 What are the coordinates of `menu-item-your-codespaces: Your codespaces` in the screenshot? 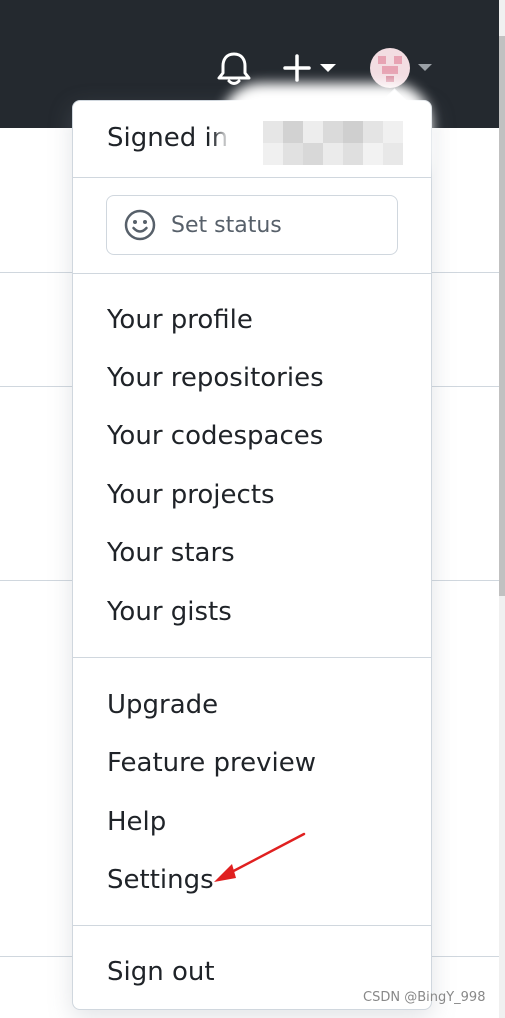 It's located at (215, 436).